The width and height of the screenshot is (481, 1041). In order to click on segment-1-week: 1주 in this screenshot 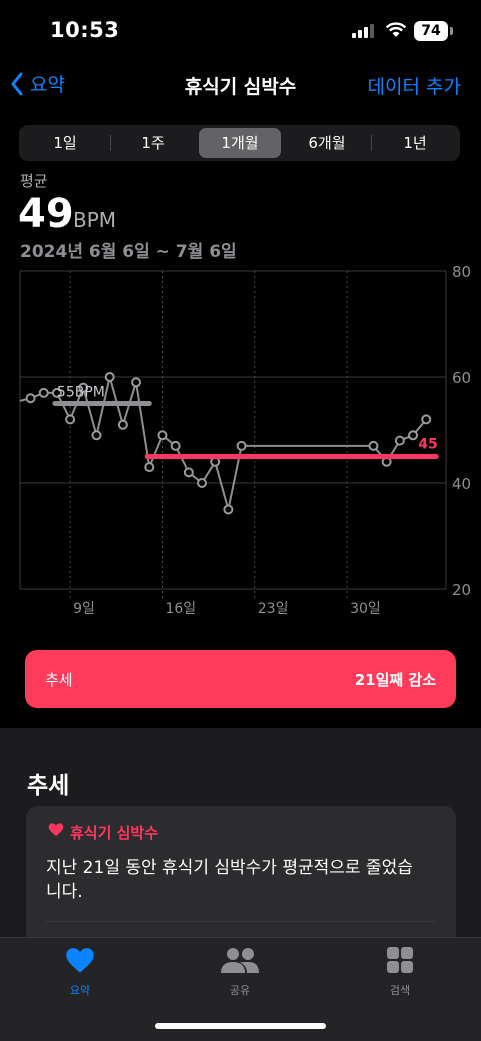, I will do `click(153, 143)`.